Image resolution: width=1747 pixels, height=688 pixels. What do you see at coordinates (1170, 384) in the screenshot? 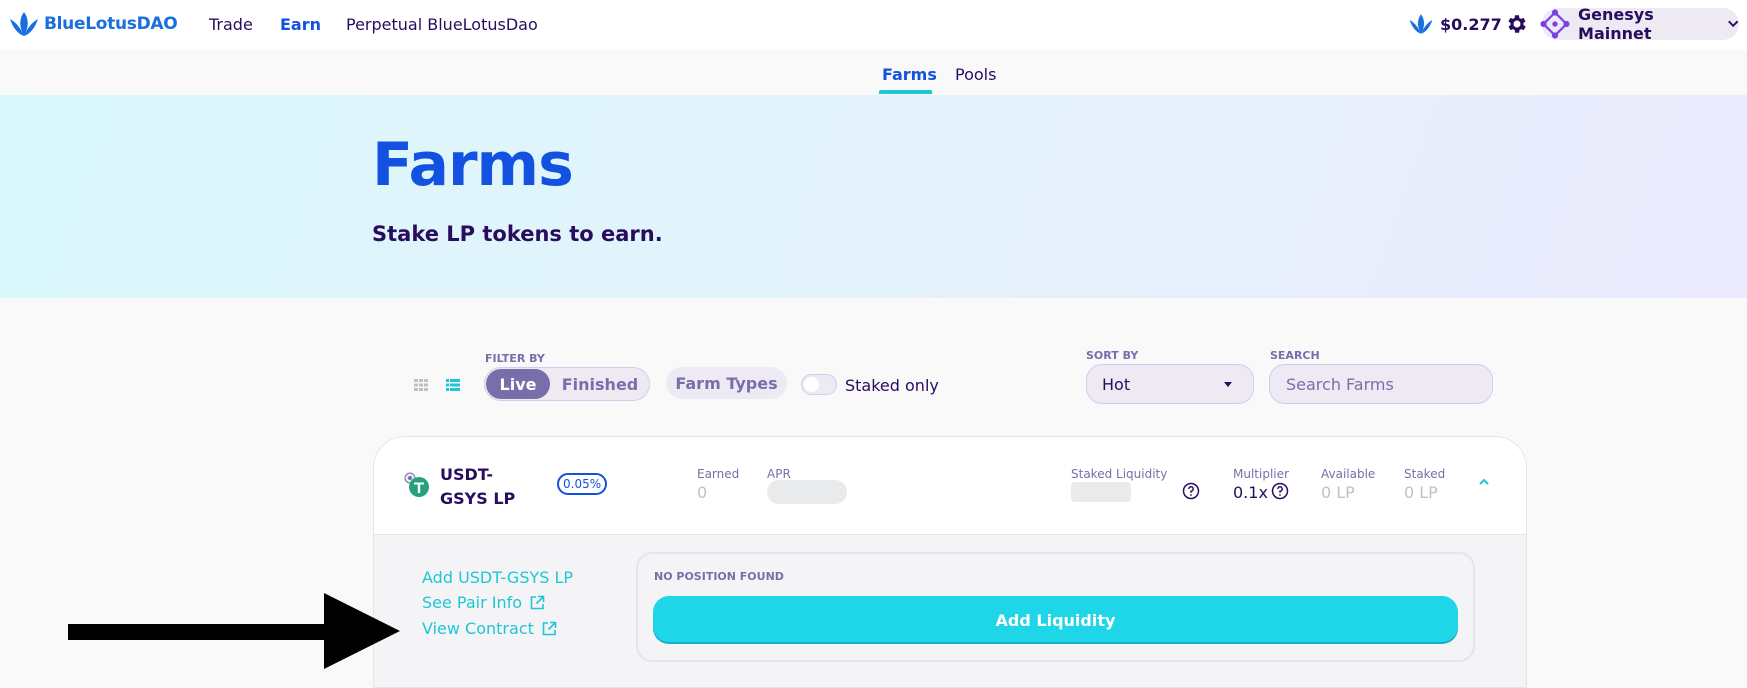
I see `sort-select: Hot` at bounding box center [1170, 384].